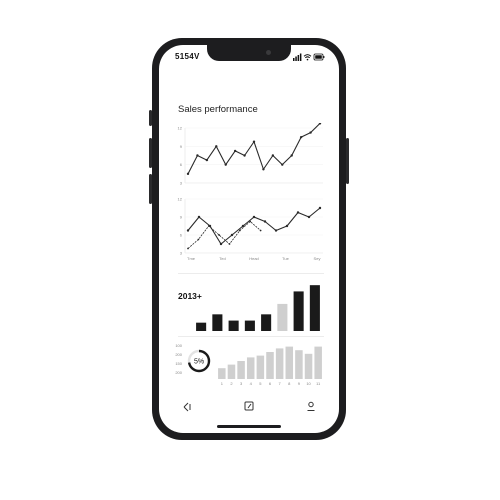  I want to click on x-tick-label: 4, so click(251, 383).